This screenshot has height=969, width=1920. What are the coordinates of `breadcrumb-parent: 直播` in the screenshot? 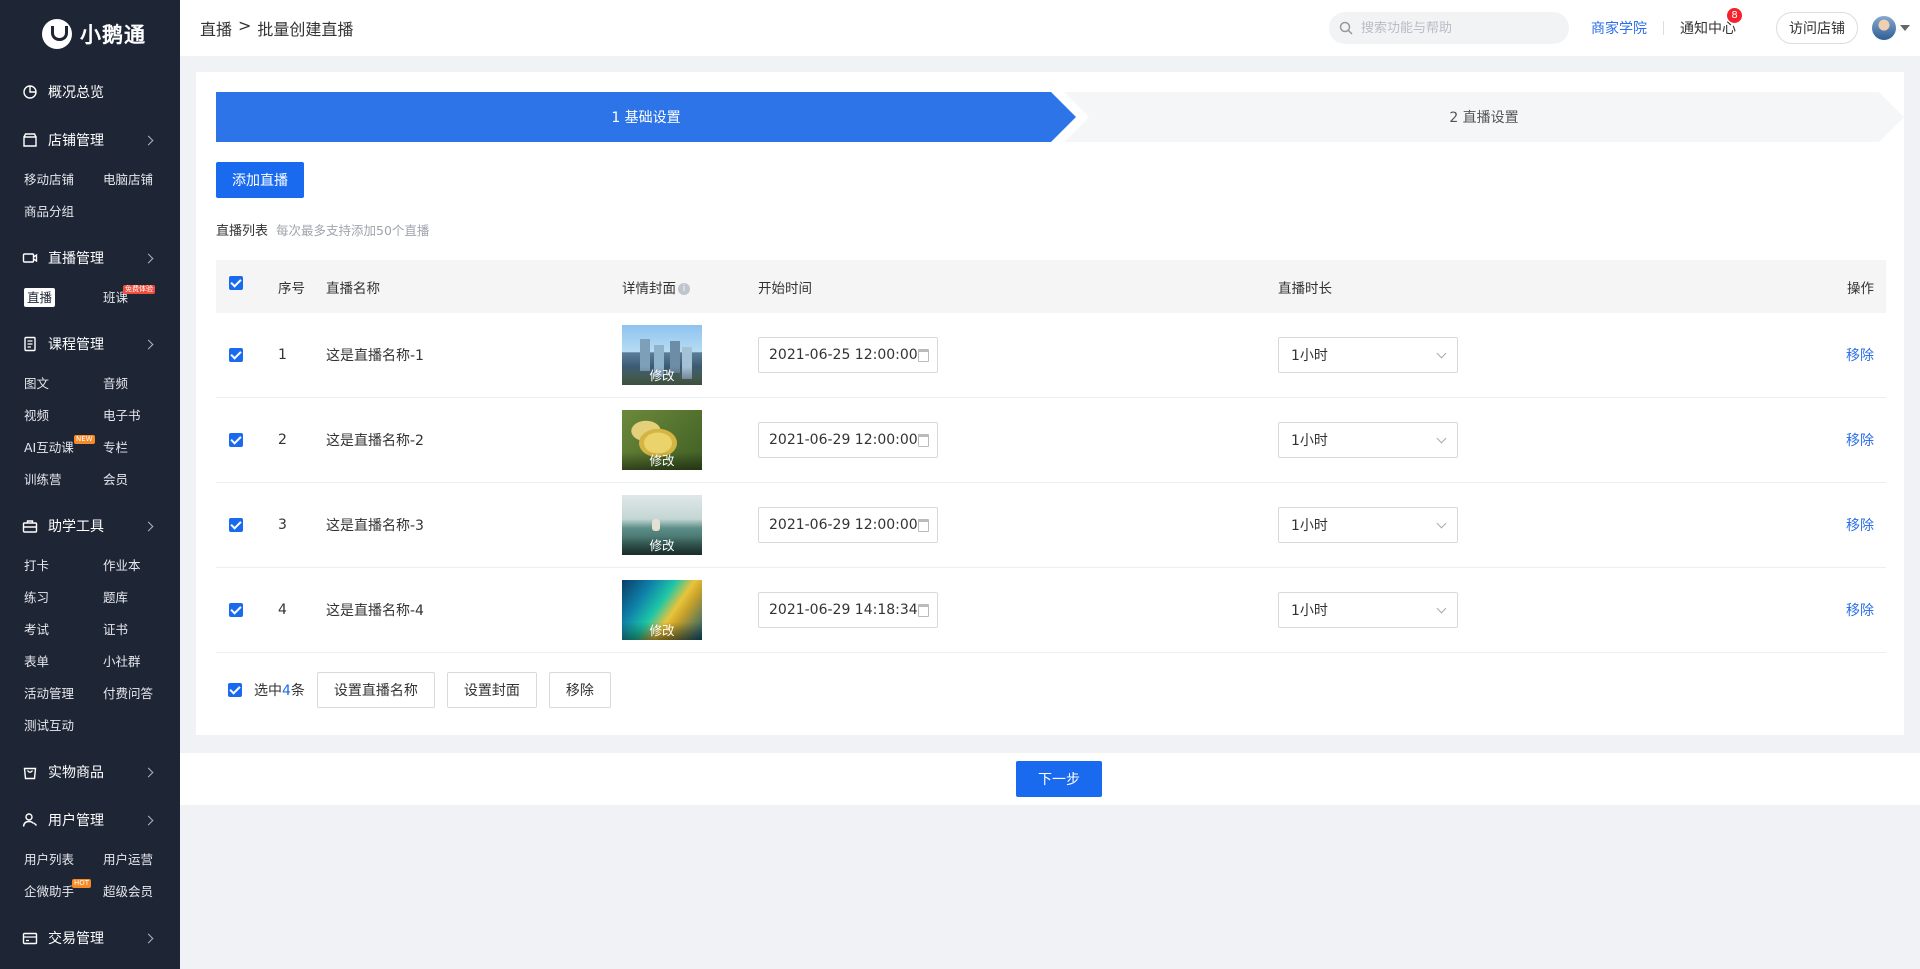 It's located at (216, 28).